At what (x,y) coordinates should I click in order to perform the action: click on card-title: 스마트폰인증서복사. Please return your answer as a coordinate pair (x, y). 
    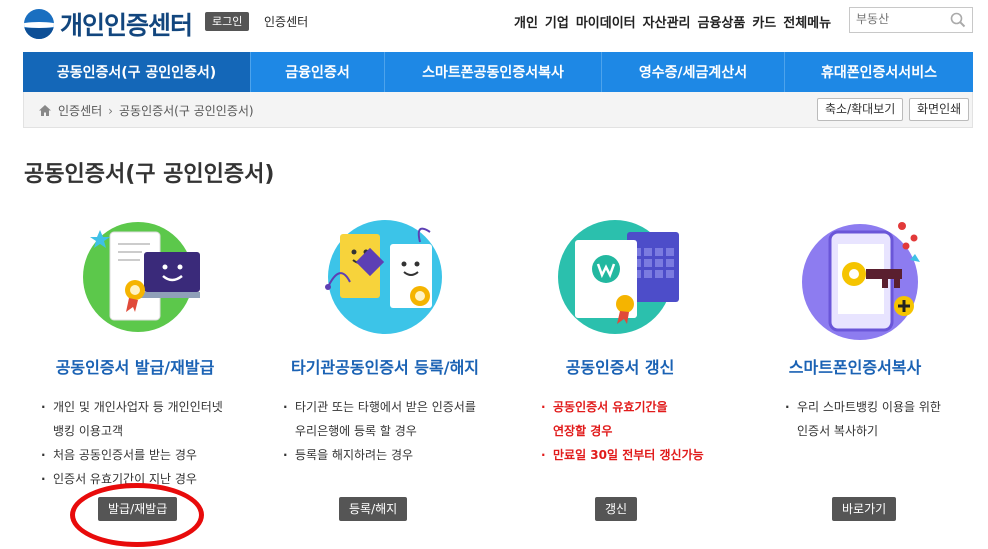
    Looking at the image, I should click on (855, 366).